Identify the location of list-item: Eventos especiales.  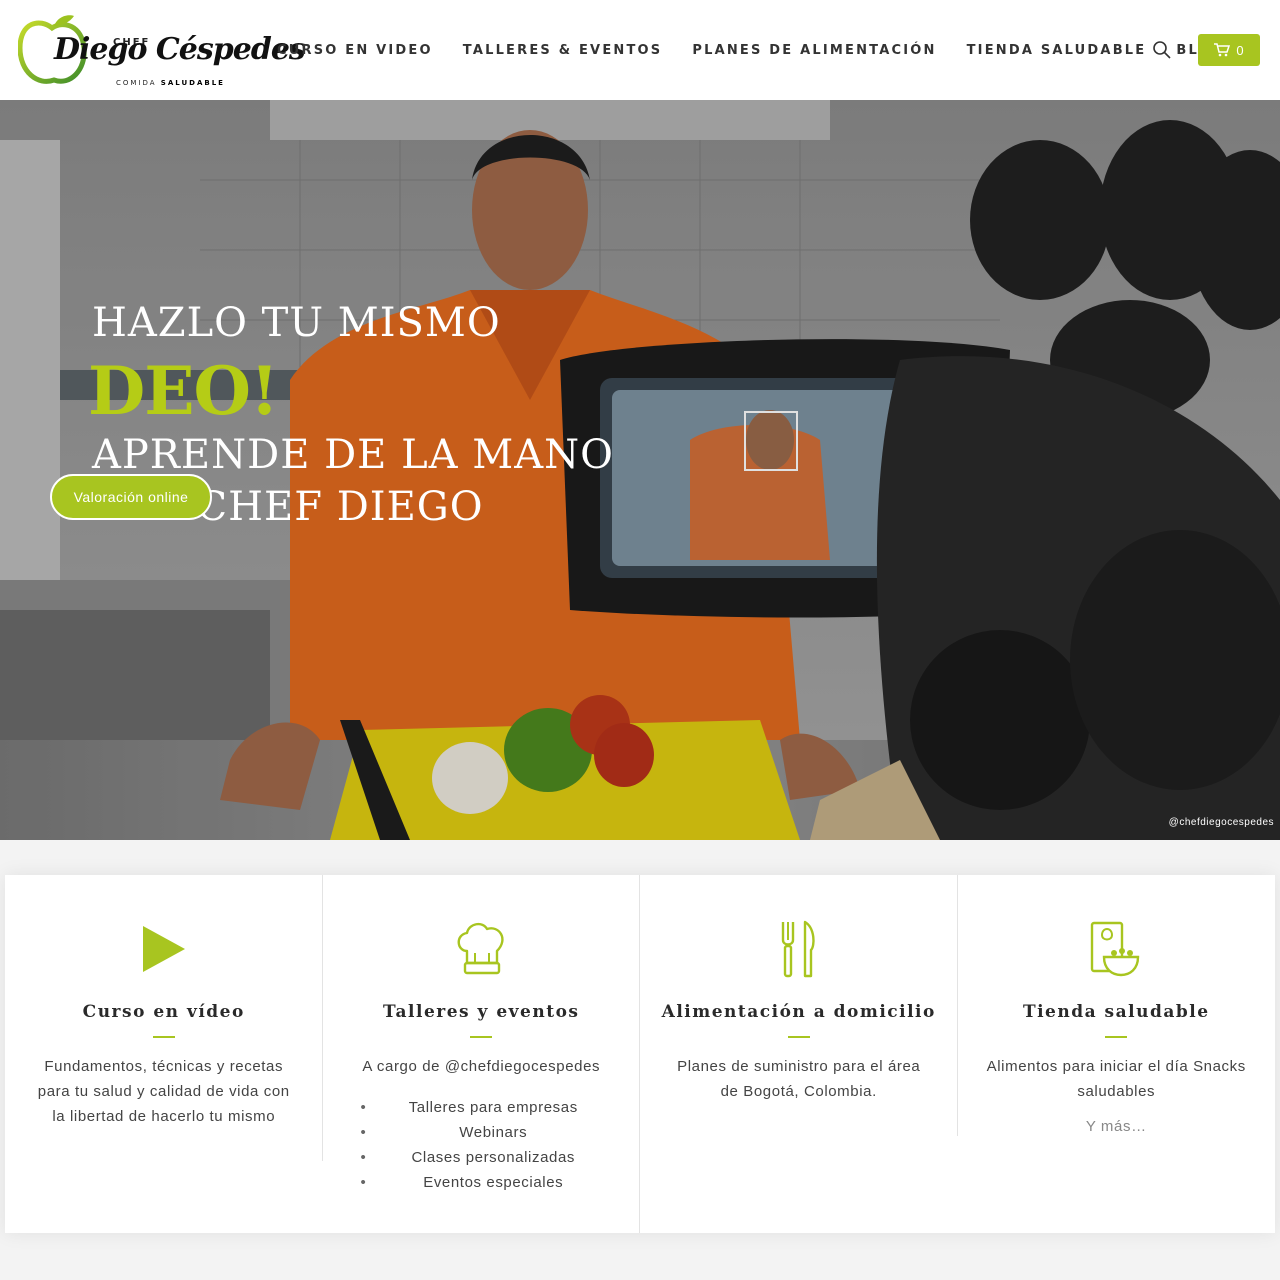
(482, 1182).